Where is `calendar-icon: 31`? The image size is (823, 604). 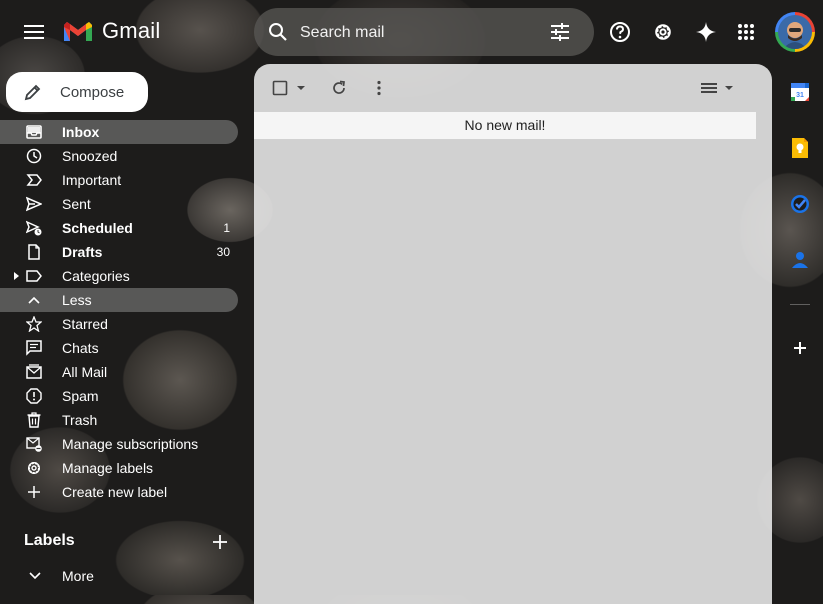 calendar-icon: 31 is located at coordinates (800, 92).